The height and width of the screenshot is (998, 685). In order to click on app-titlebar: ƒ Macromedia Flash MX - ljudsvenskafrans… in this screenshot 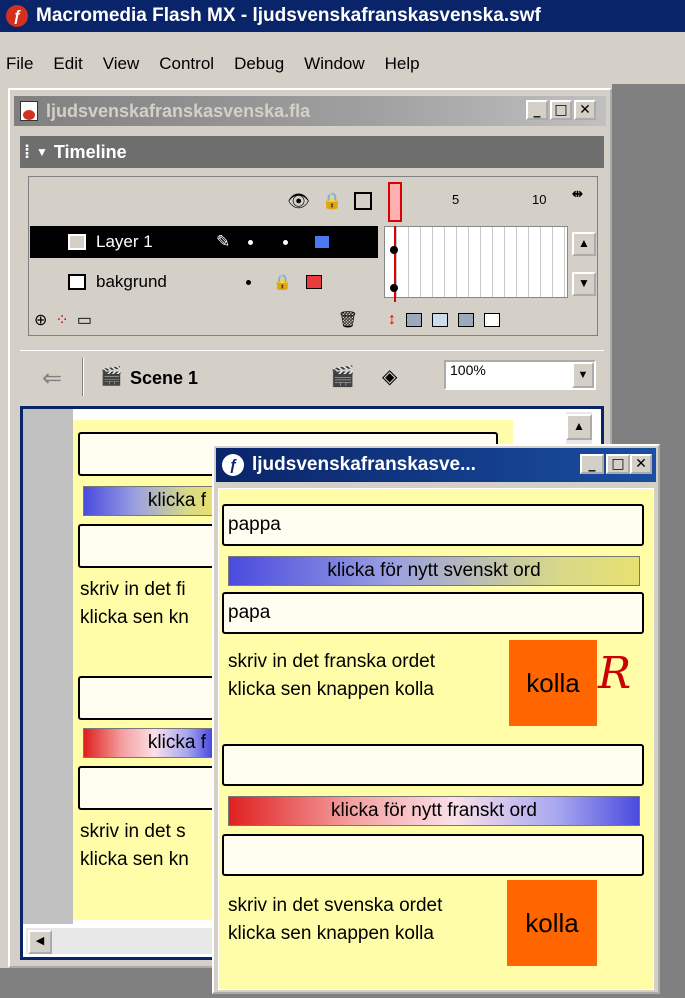, I will do `click(342, 16)`.